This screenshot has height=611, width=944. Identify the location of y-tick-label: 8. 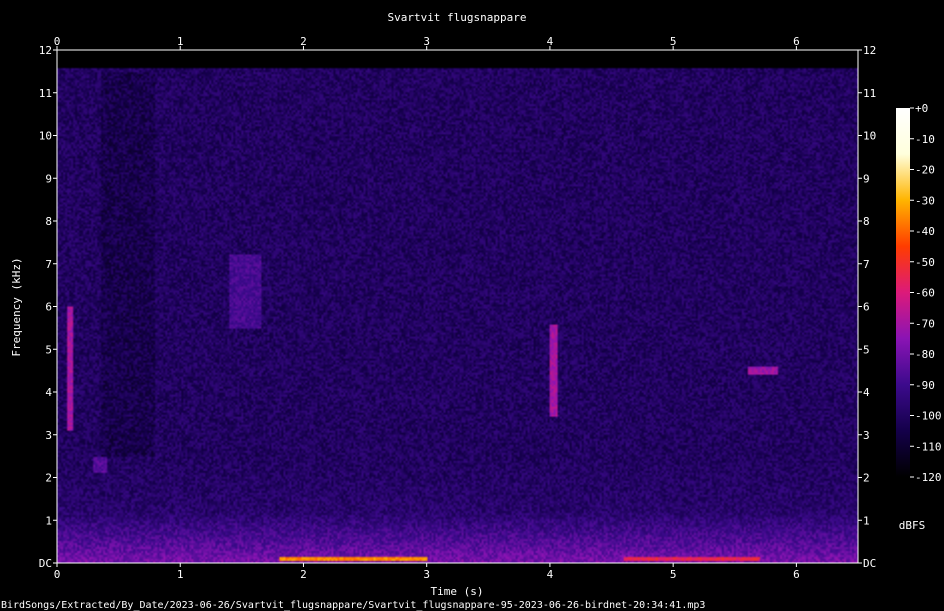
(48, 221).